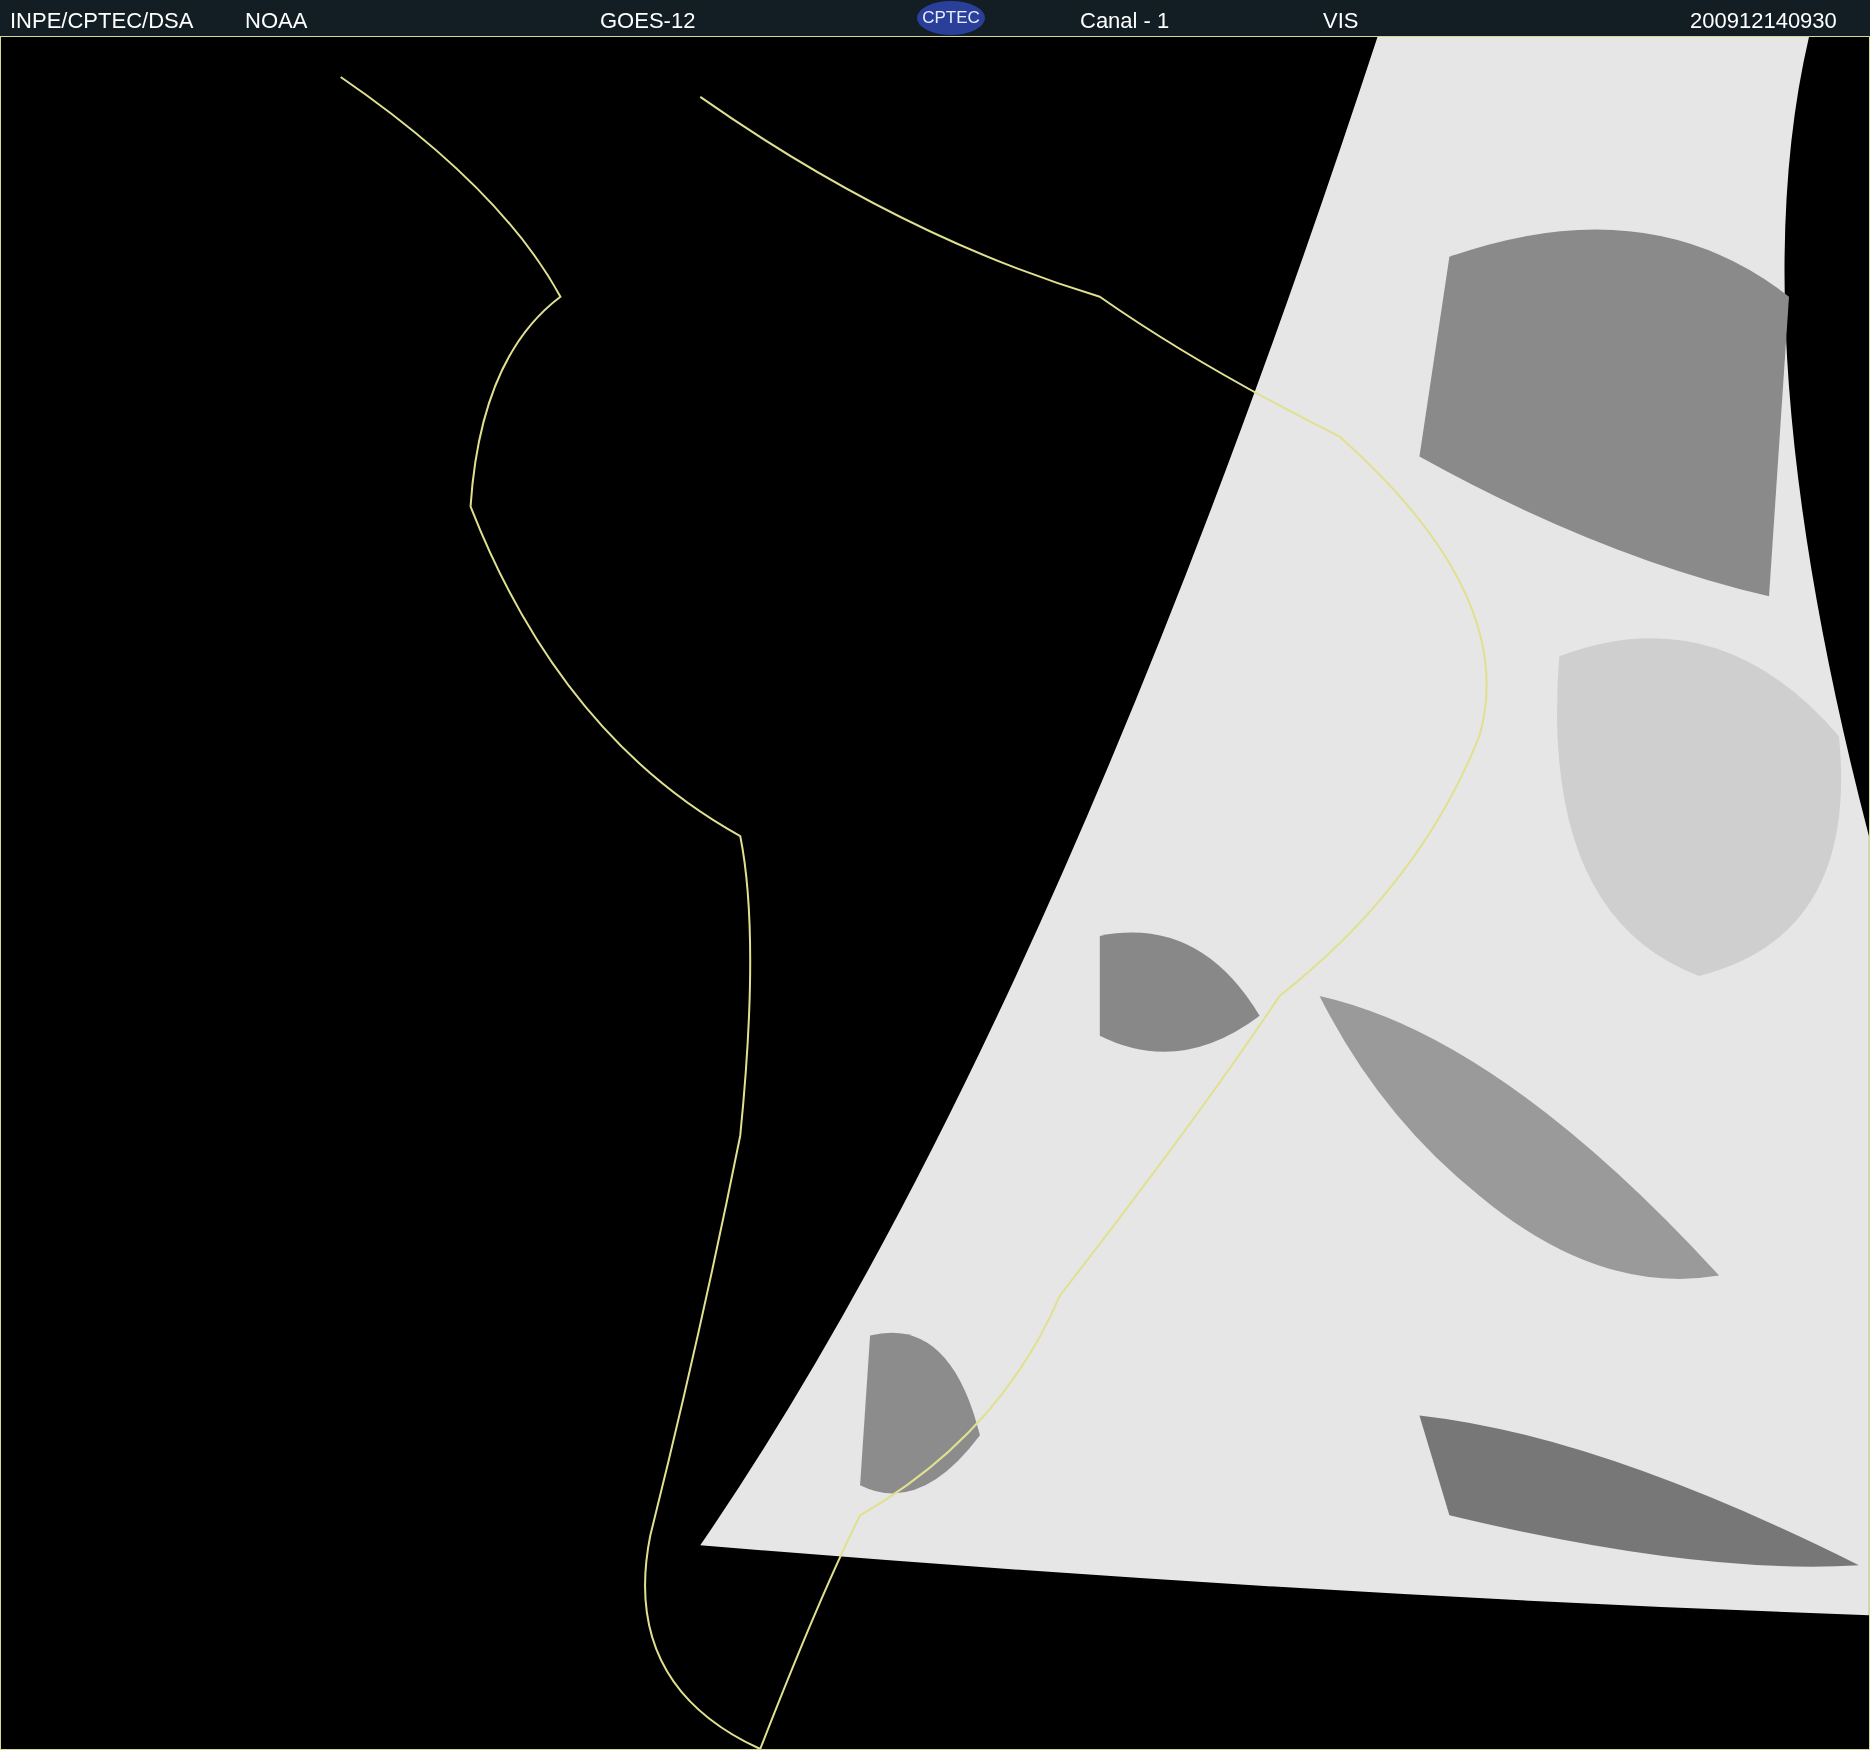 This screenshot has height=1750, width=1870. I want to click on logo: CPTEC, so click(951, 18).